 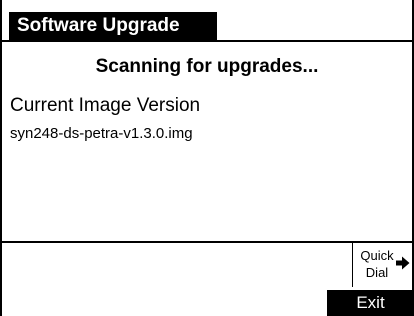 I want to click on screen-border-left, so click(x=1, y=158).